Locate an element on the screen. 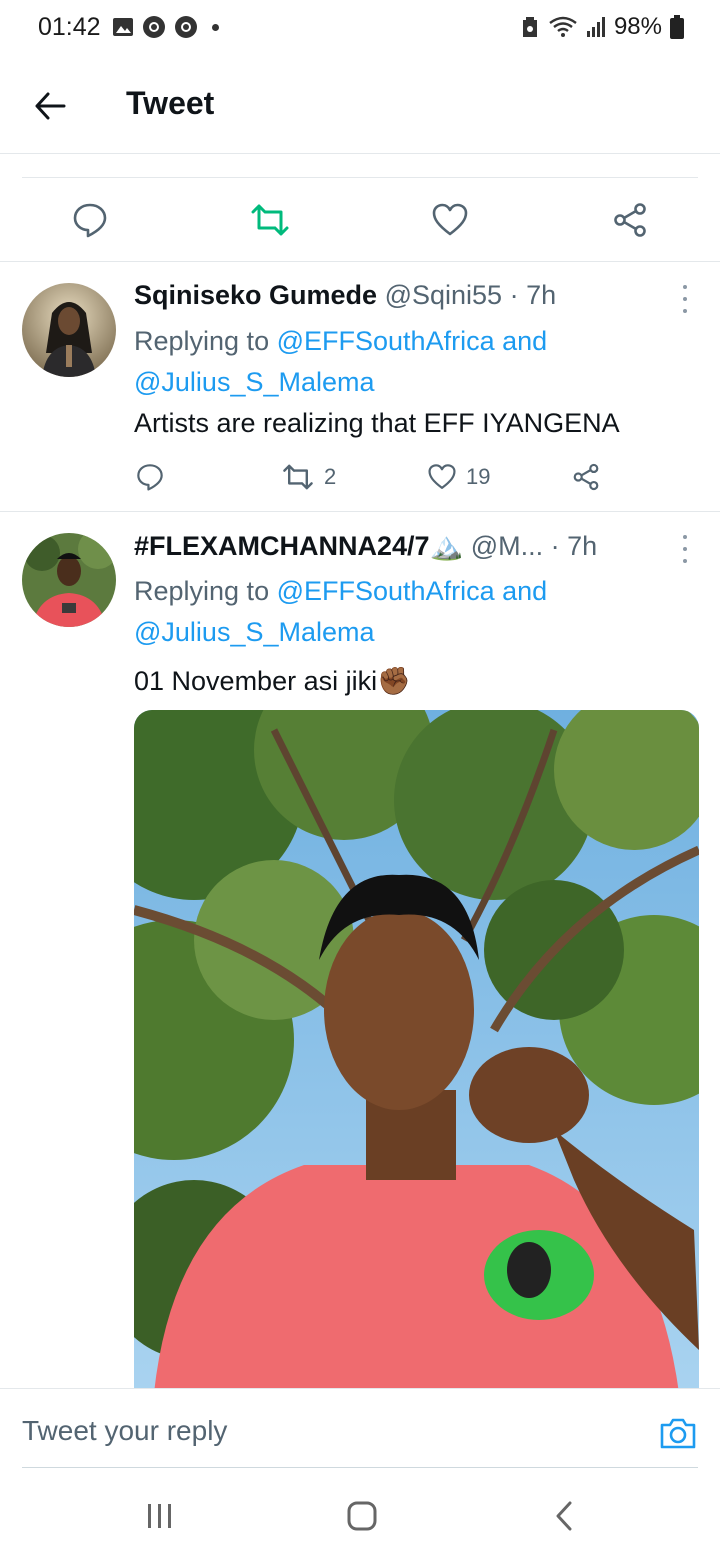  home-icon is located at coordinates (362, 1516).